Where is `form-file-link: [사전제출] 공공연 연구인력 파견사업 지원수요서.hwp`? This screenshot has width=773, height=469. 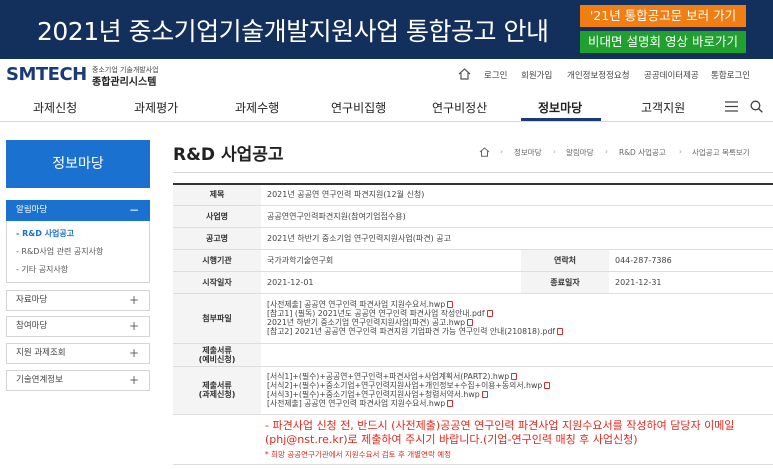
form-file-link: [사전제출] 공공연 연구인력 파견사업 지원수요서.hwp is located at coordinates (520, 403).